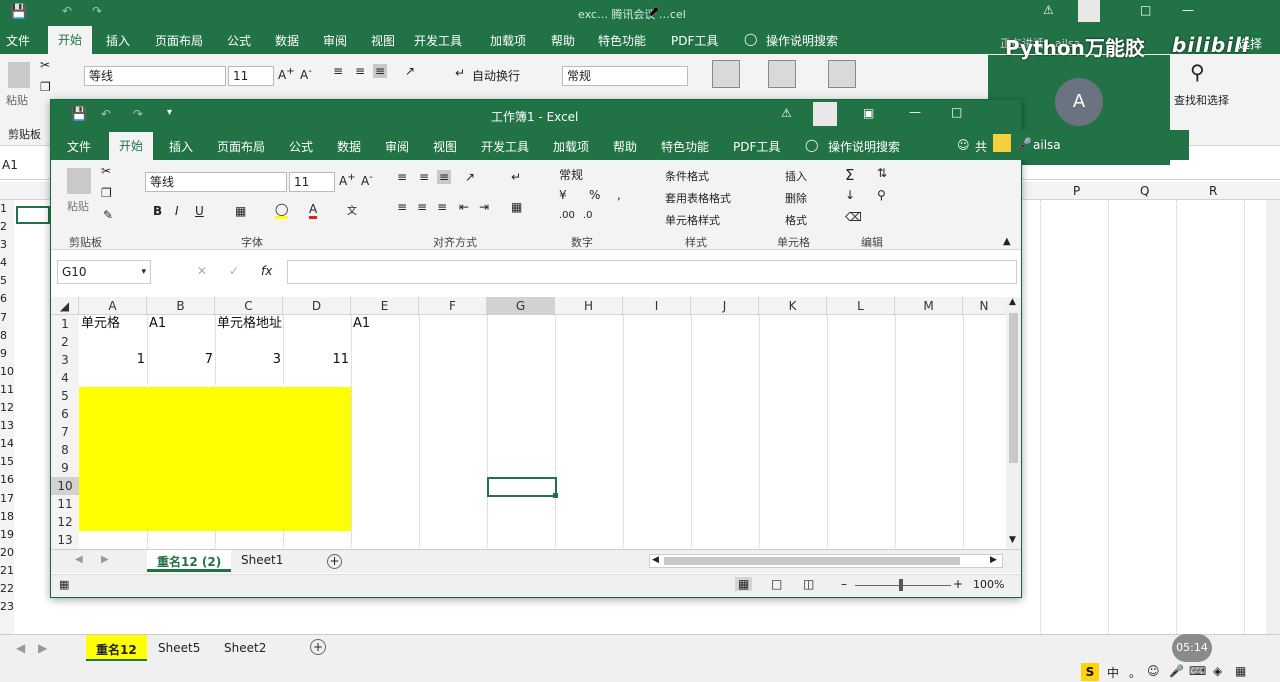 This screenshot has height=682, width=1280. I want to click on fg-col-header-c: C, so click(249, 306).